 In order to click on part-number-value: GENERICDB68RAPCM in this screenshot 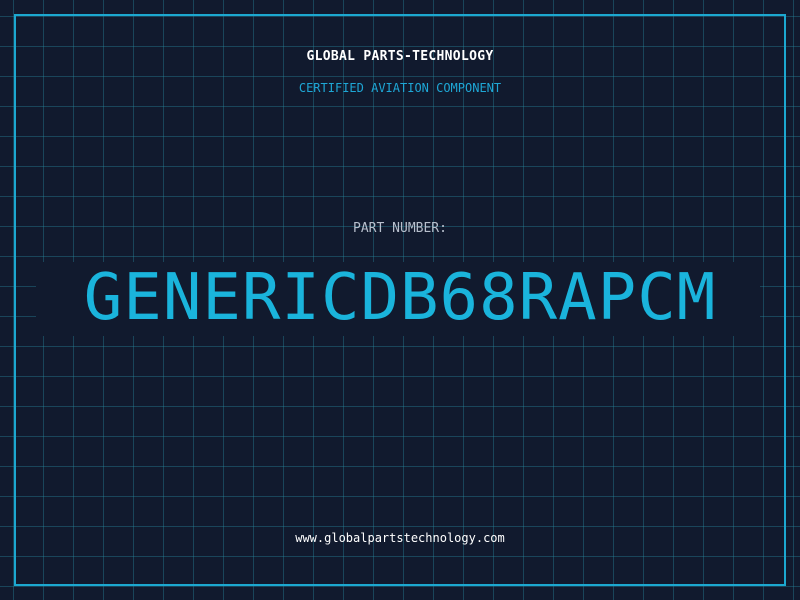, I will do `click(400, 298)`.